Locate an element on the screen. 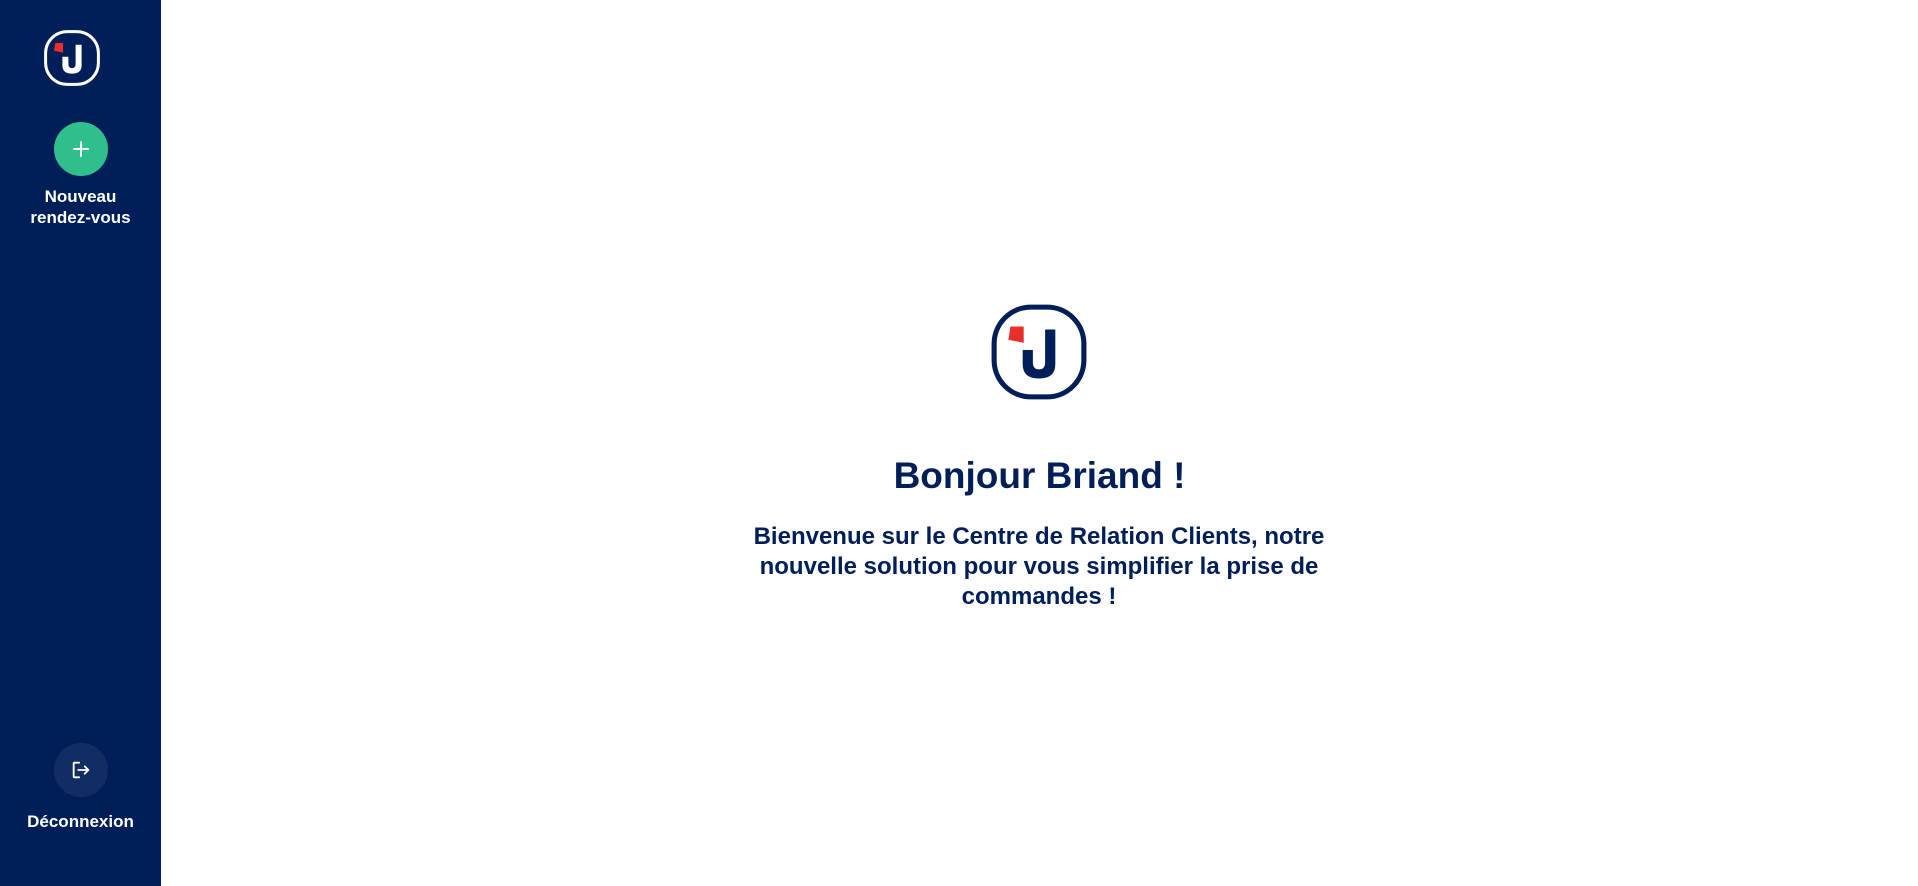 Image resolution: width=1918 pixels, height=886 pixels. new-appointment-label: Nouveau rendez-vous is located at coordinates (81, 207).